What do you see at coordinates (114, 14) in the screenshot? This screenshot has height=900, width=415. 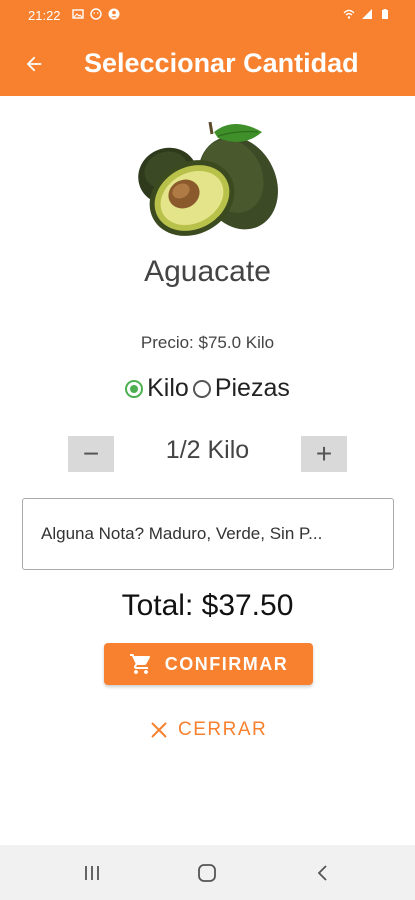 I see `account-icon` at bounding box center [114, 14].